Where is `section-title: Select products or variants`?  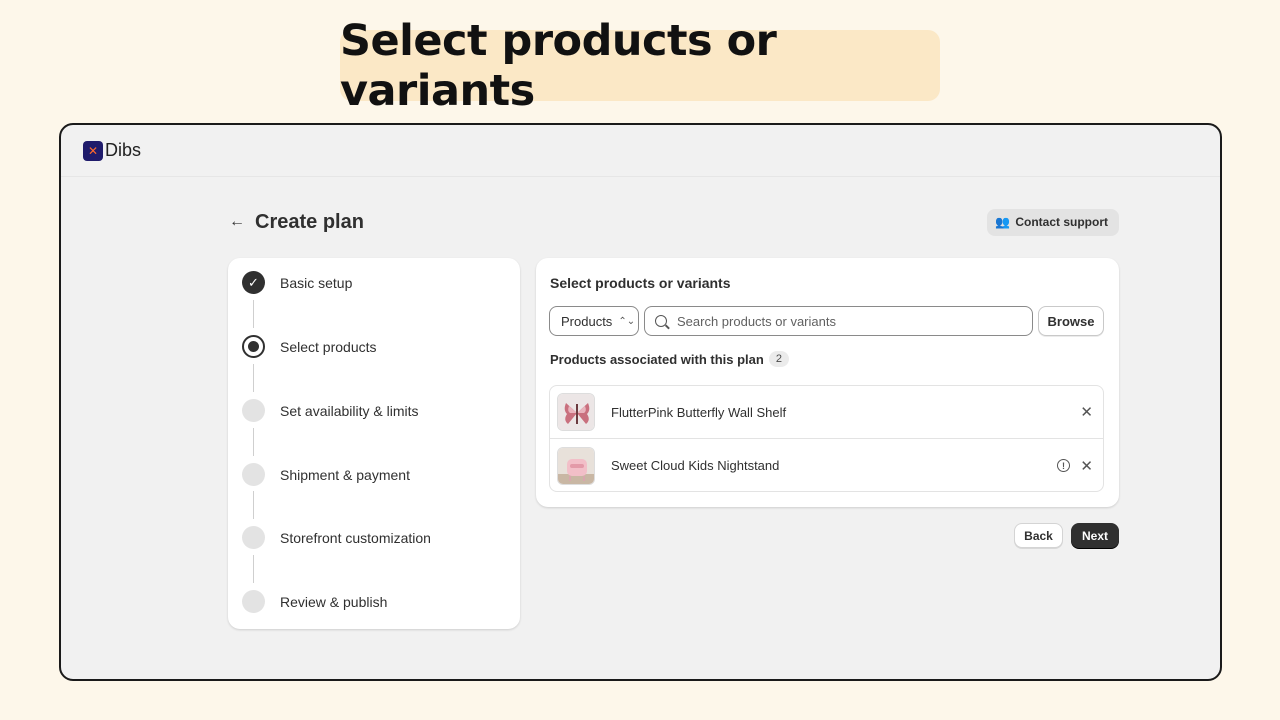
section-title: Select products or variants is located at coordinates (640, 283).